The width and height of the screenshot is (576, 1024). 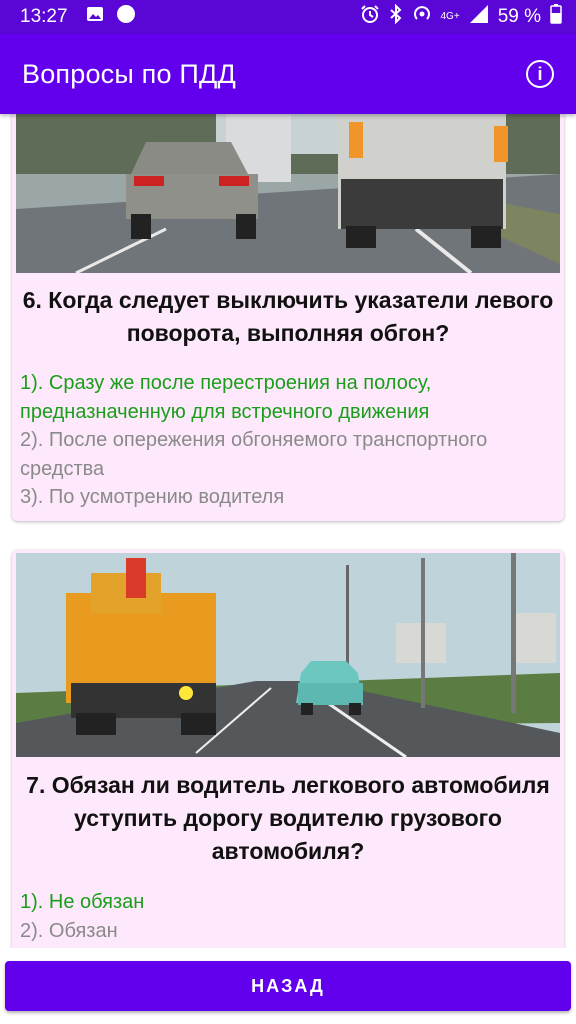 I want to click on signal-icon, so click(x=479, y=17).